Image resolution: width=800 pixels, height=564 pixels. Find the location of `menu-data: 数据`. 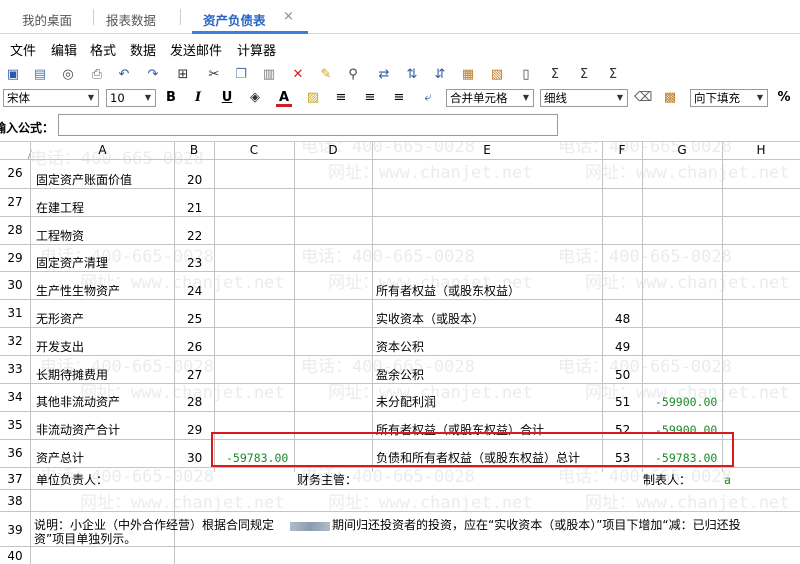

menu-data: 数据 is located at coordinates (143, 49).